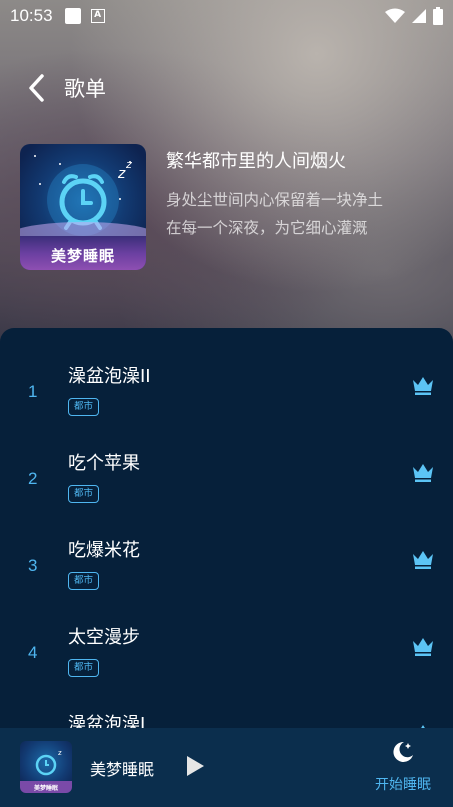  What do you see at coordinates (104, 637) in the screenshot?
I see `song-name: 太空漫步` at bounding box center [104, 637].